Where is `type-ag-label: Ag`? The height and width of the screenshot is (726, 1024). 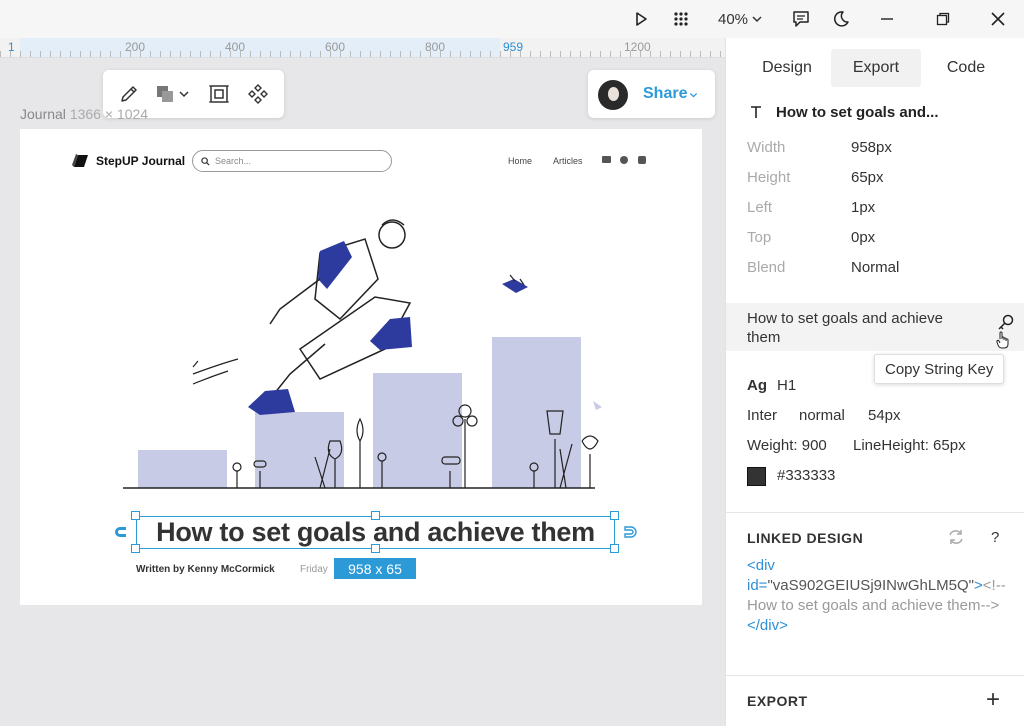 type-ag-label: Ag is located at coordinates (757, 385).